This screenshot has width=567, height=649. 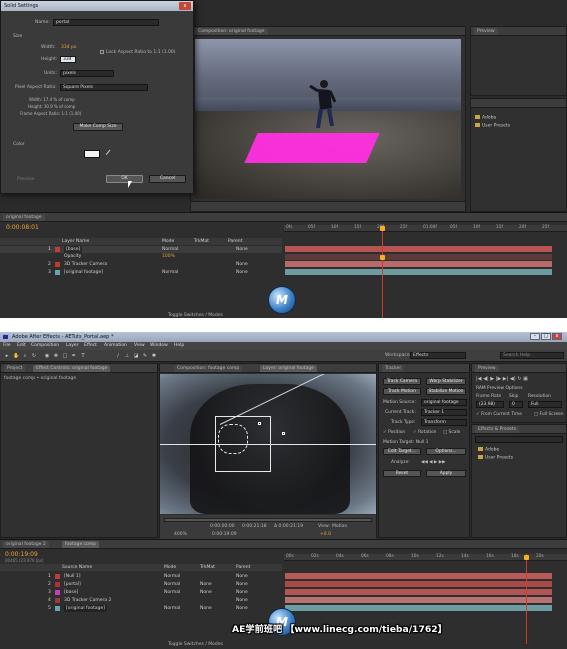 I want to click on tree-item-user-presets: User Presets, so click(x=495, y=458).